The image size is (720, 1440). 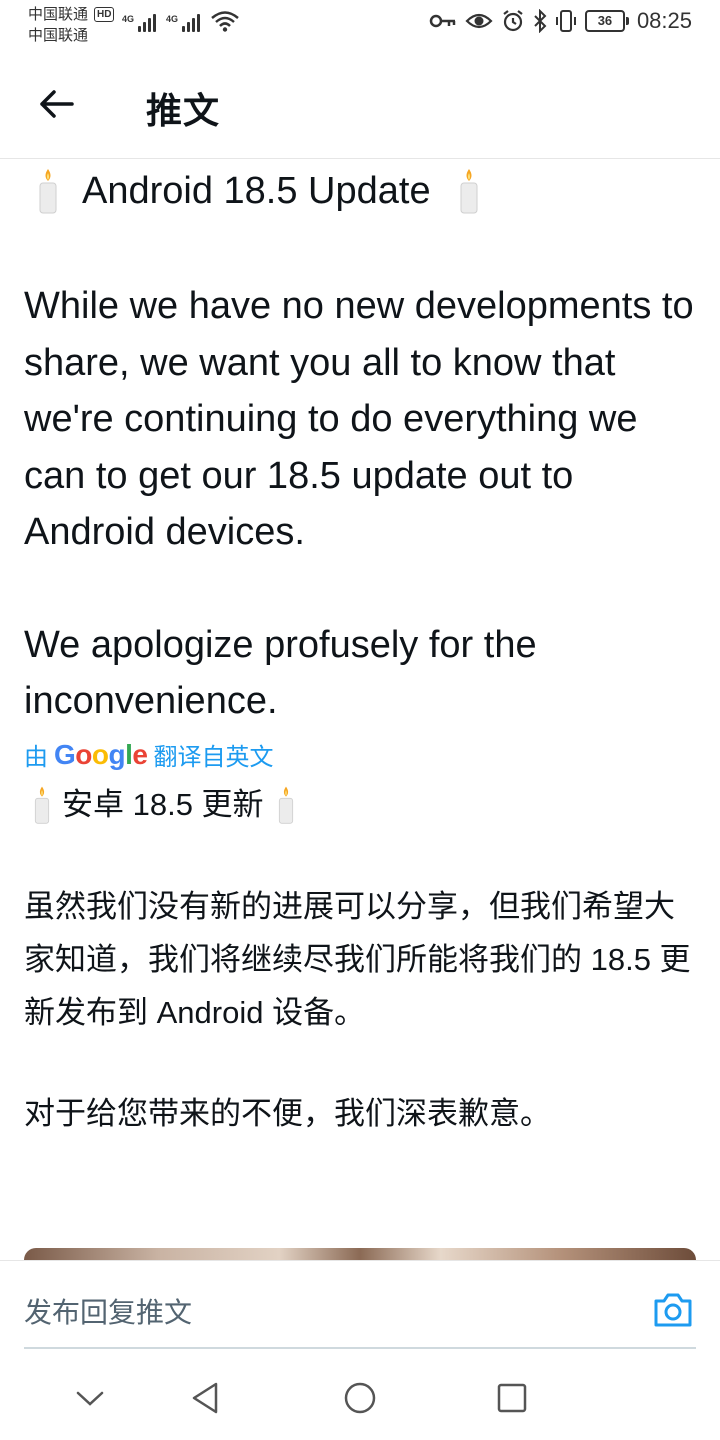 What do you see at coordinates (183, 110) in the screenshot?
I see `page-title: 推文` at bounding box center [183, 110].